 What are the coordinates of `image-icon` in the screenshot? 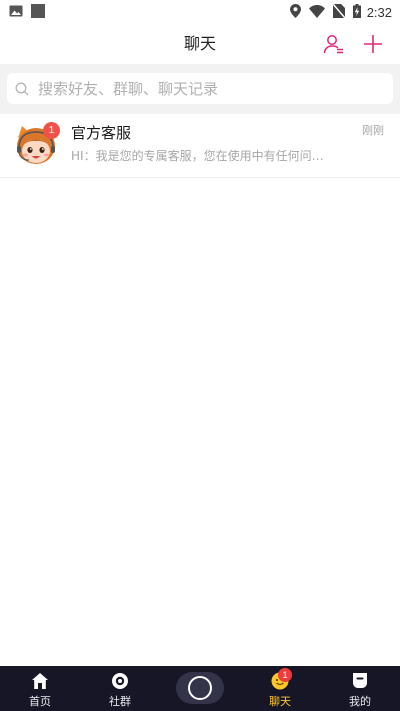 It's located at (16, 12).